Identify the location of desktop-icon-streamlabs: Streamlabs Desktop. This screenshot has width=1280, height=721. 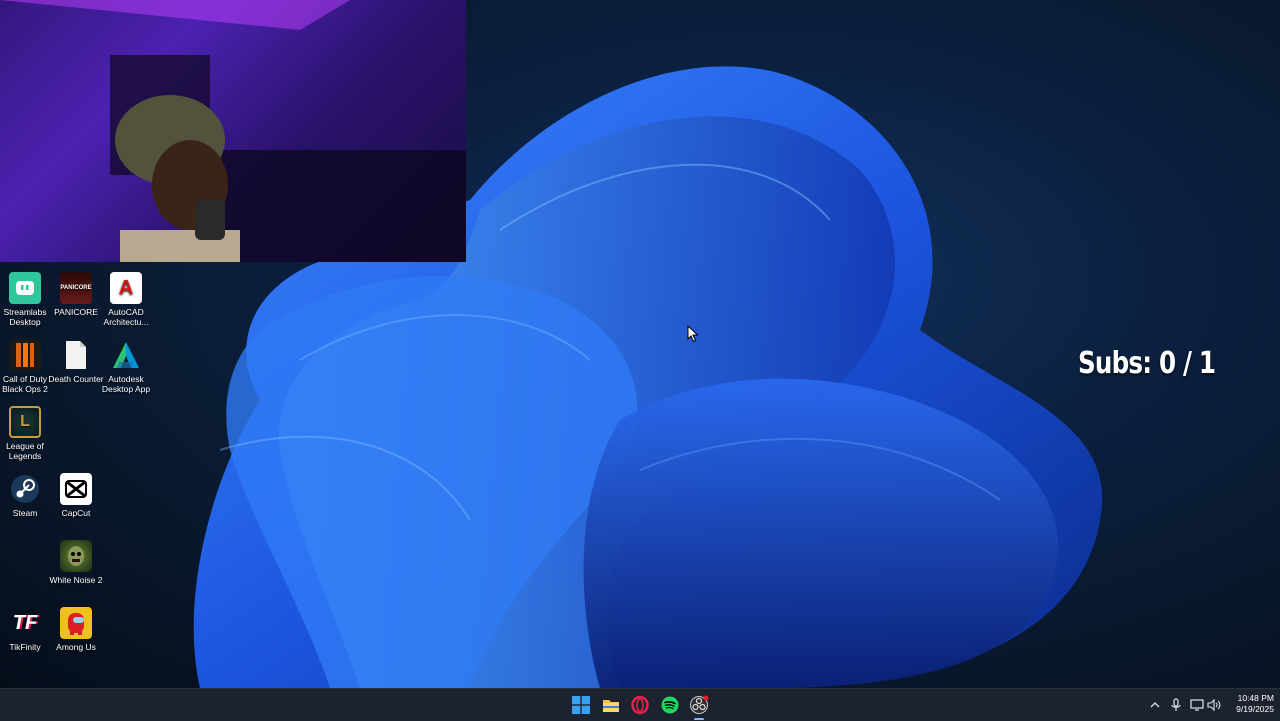
(27, 299).